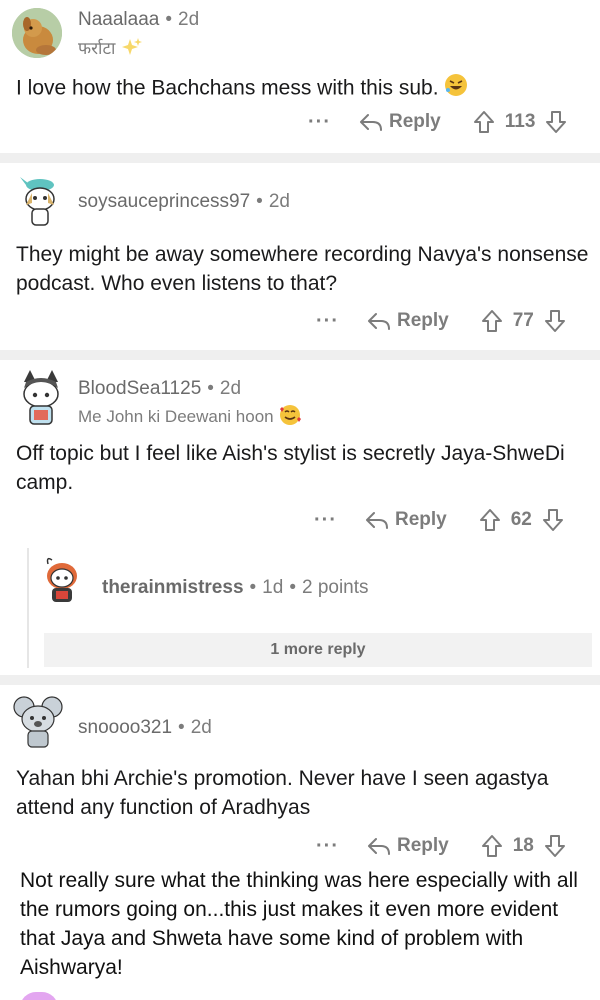 The image size is (600, 1000). What do you see at coordinates (125, 727) in the screenshot?
I see `username: snoooo321` at bounding box center [125, 727].